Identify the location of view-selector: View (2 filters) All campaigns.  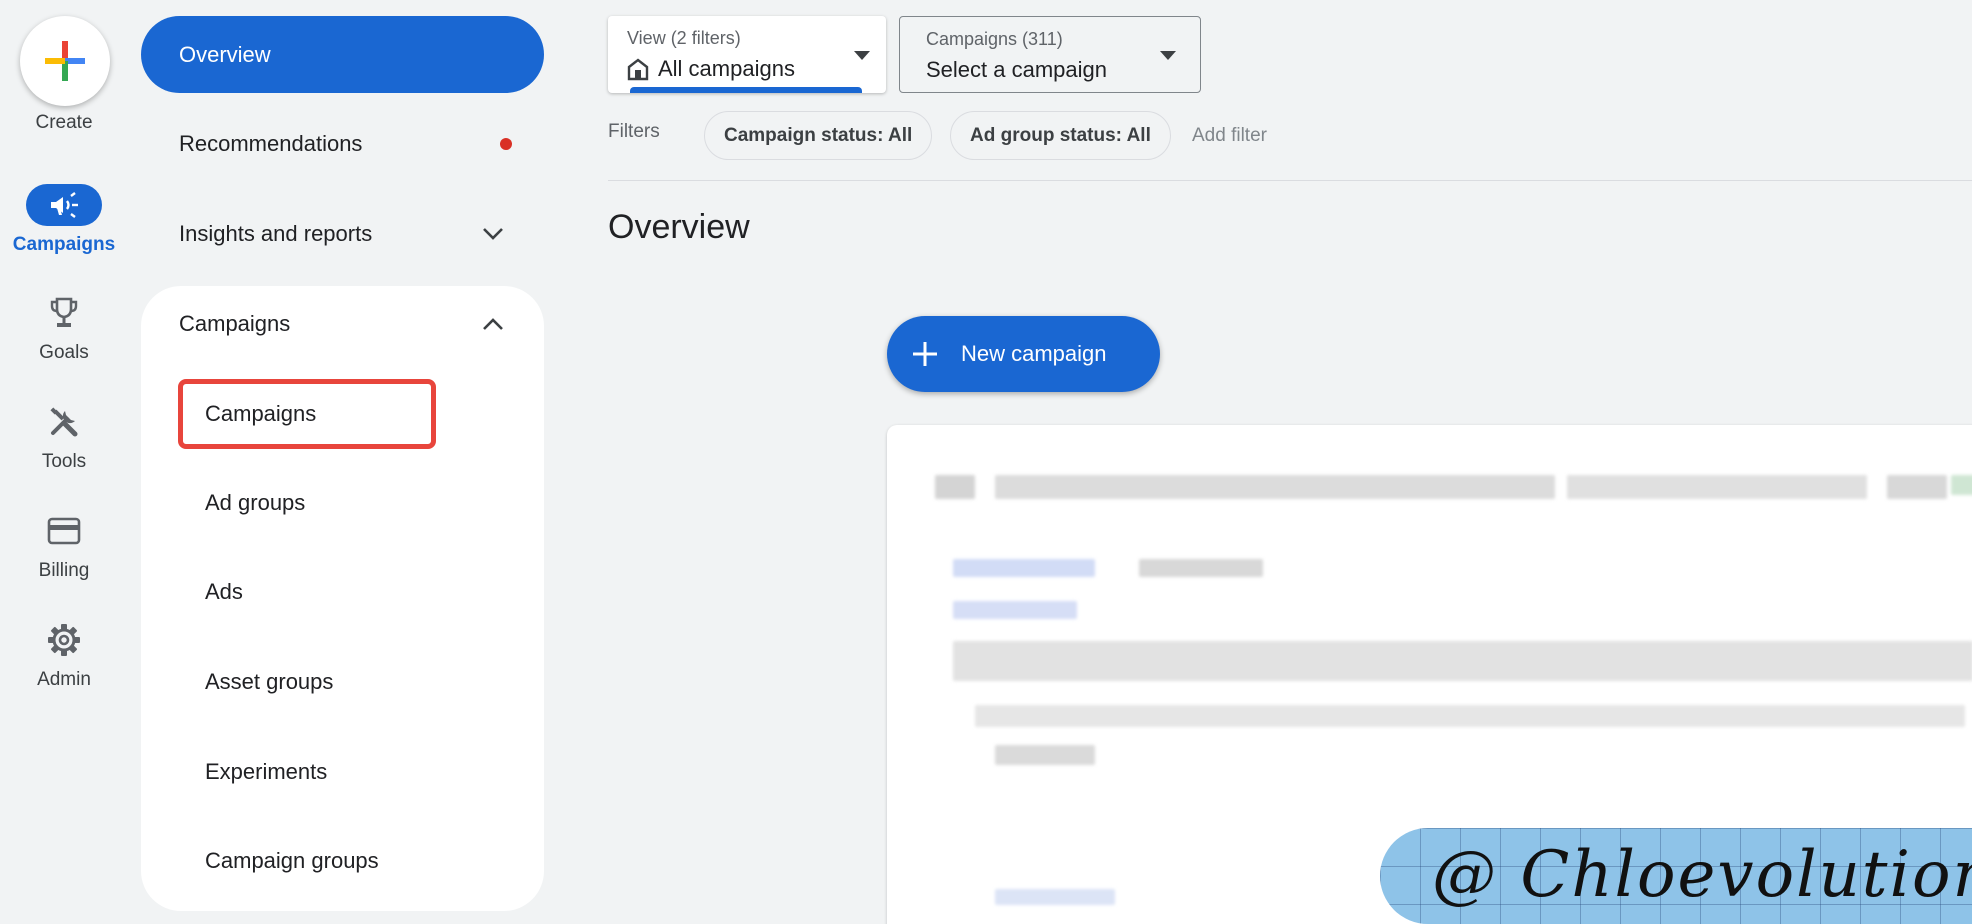
(747, 54).